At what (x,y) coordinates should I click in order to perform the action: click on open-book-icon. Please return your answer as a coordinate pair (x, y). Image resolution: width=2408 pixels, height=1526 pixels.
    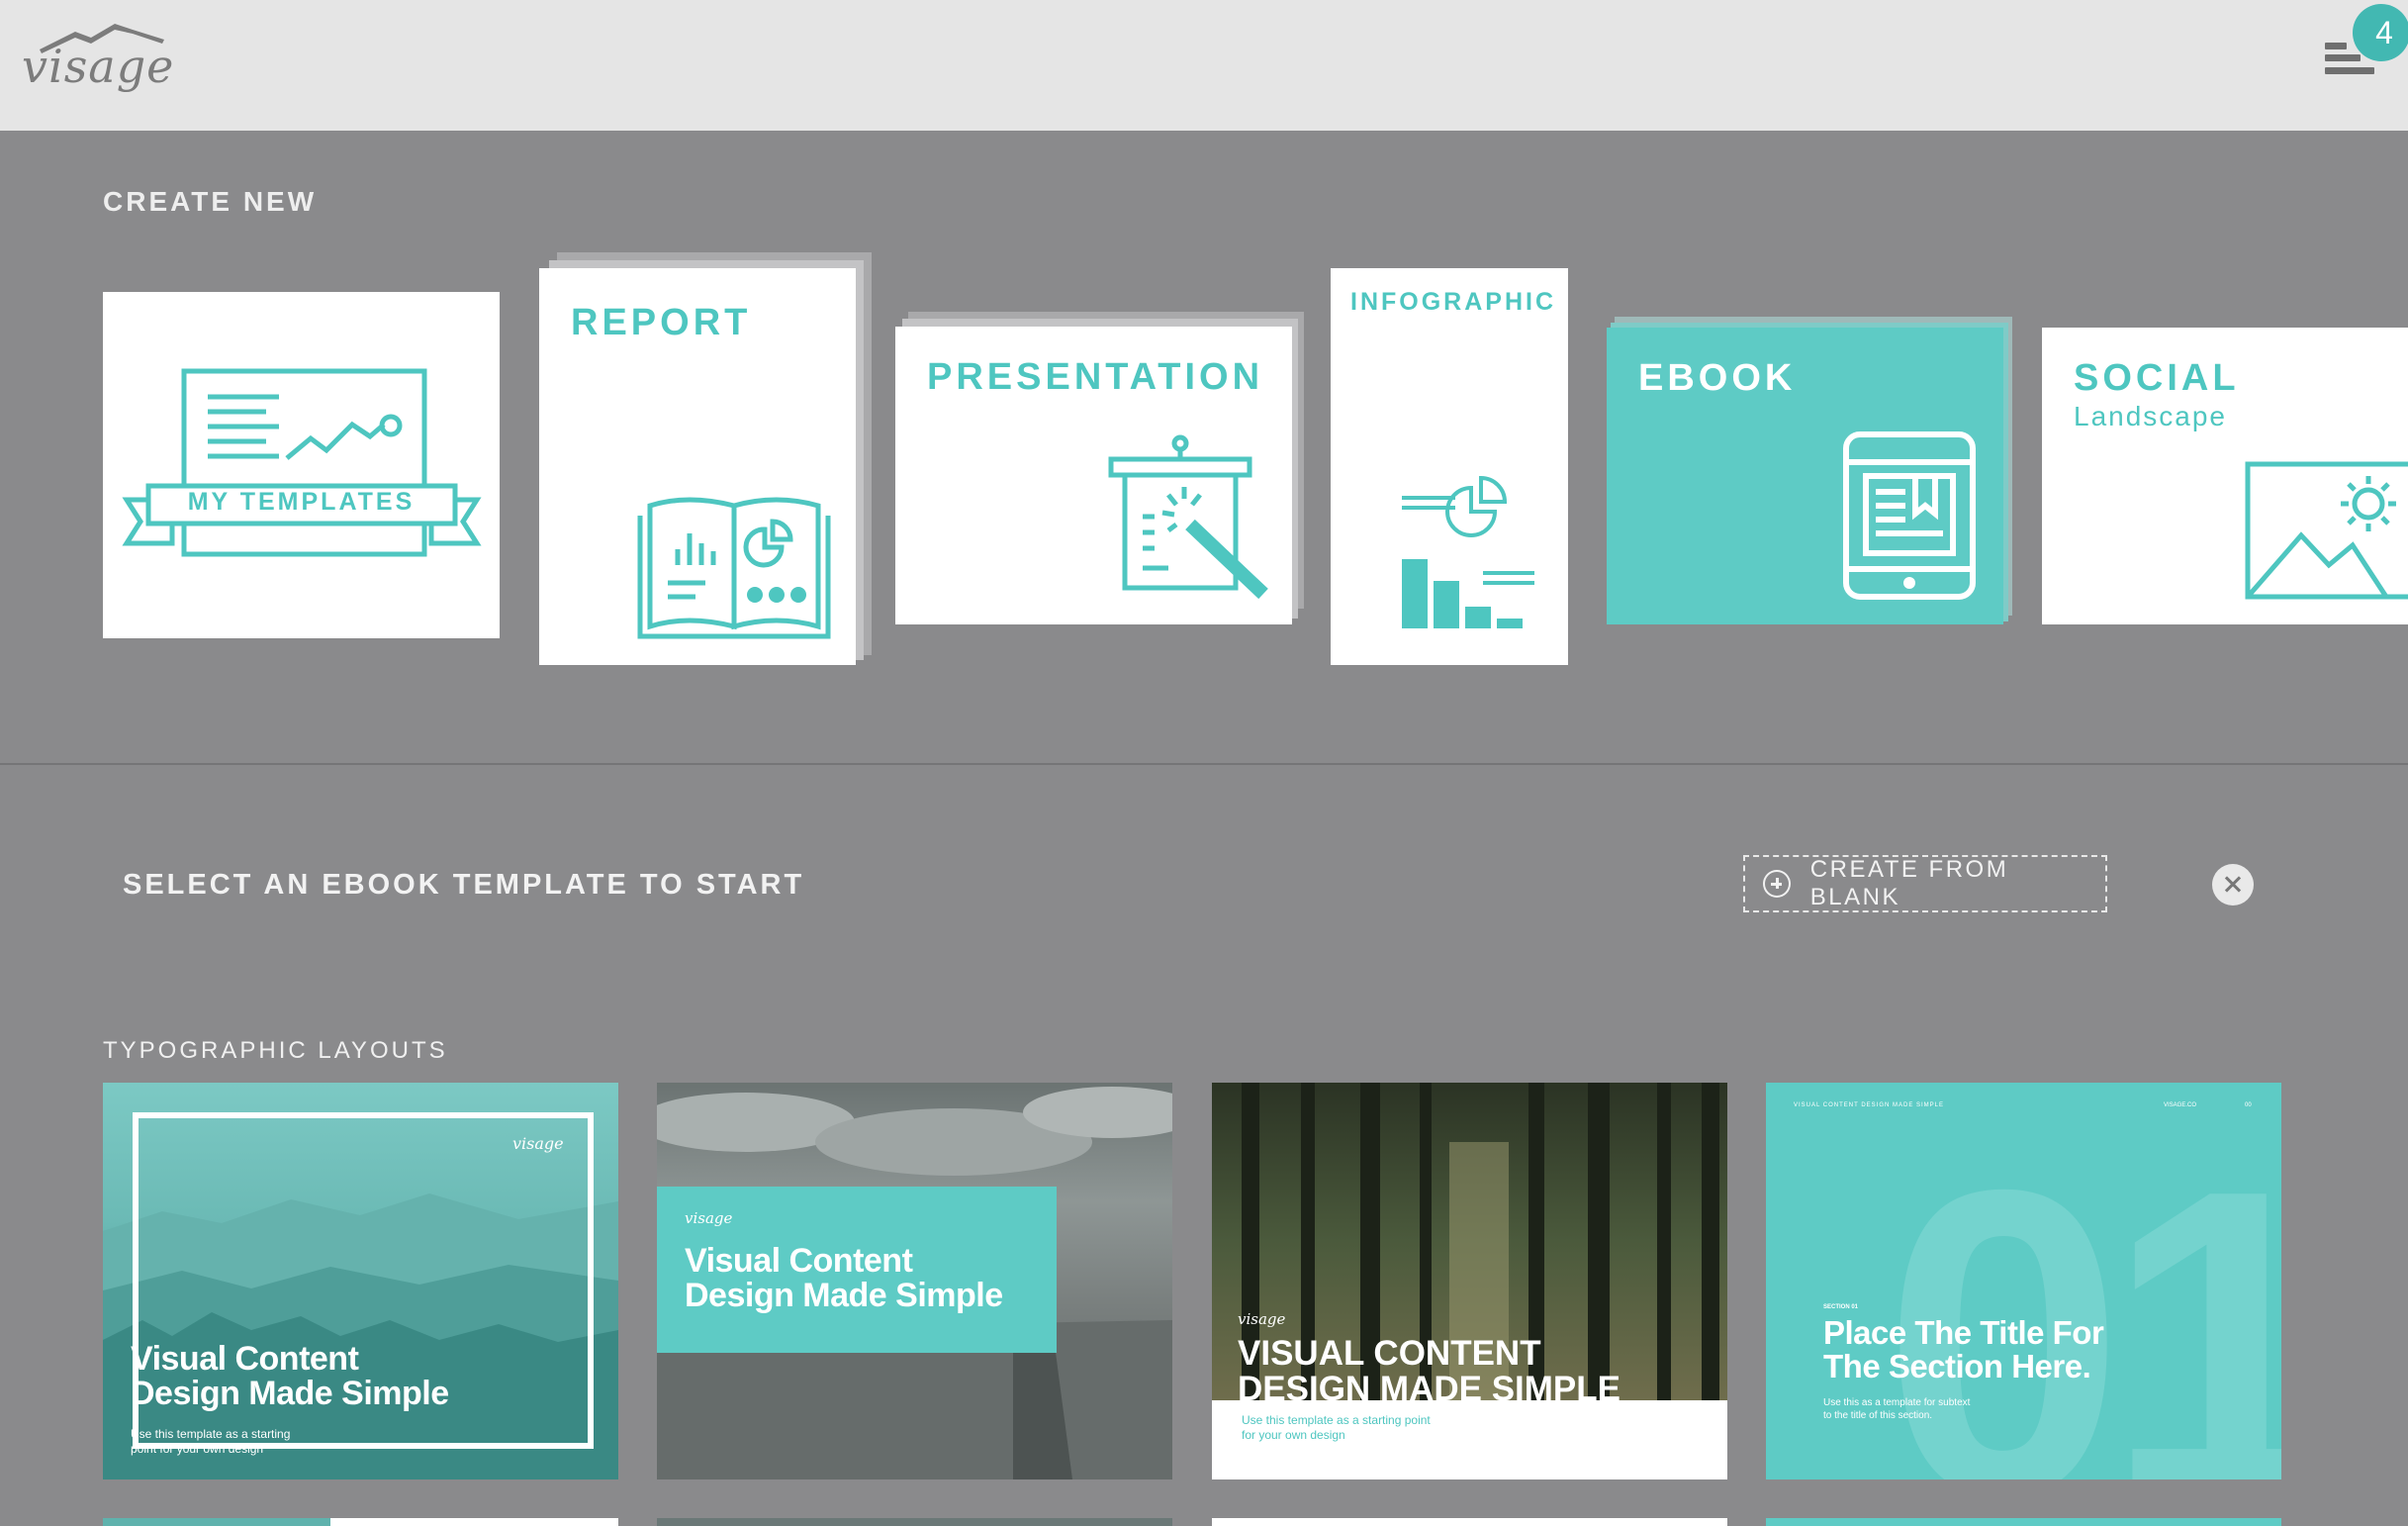
    Looking at the image, I should click on (734, 568).